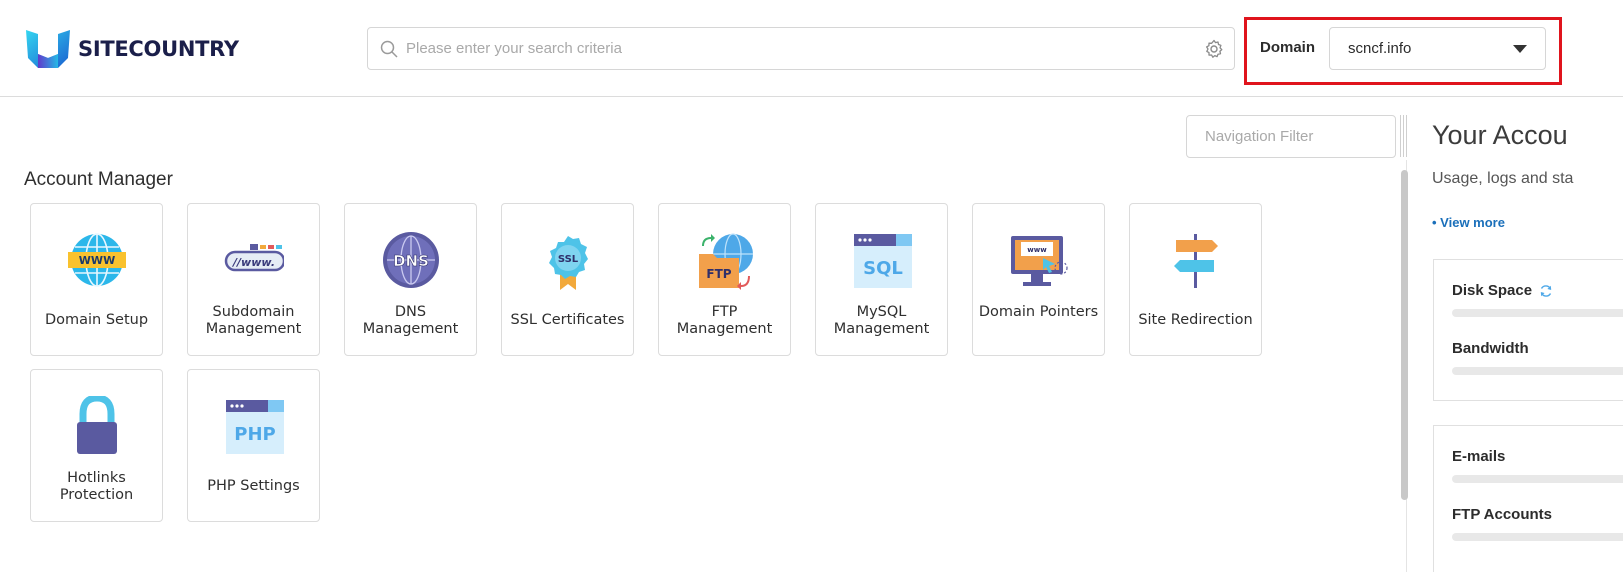 This screenshot has height=572, width=1623. I want to click on tile-label: Domain Setup, so click(96, 320).